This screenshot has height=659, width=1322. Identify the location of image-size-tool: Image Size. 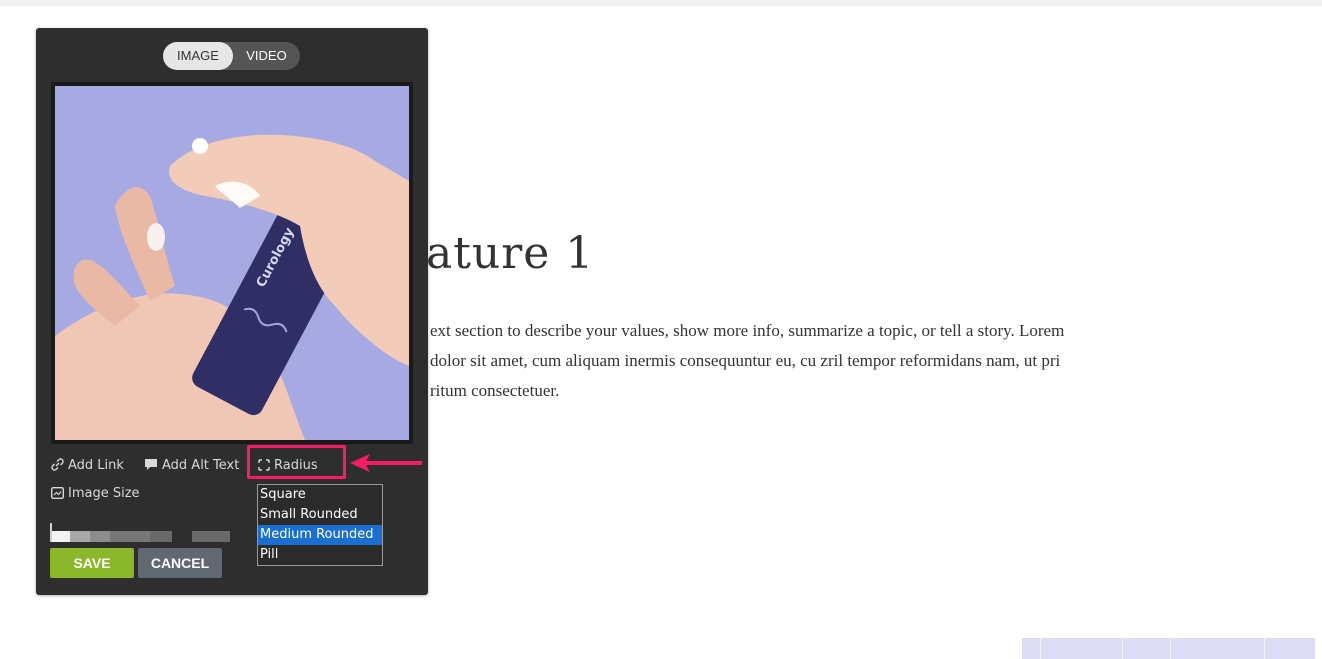
(95, 493).